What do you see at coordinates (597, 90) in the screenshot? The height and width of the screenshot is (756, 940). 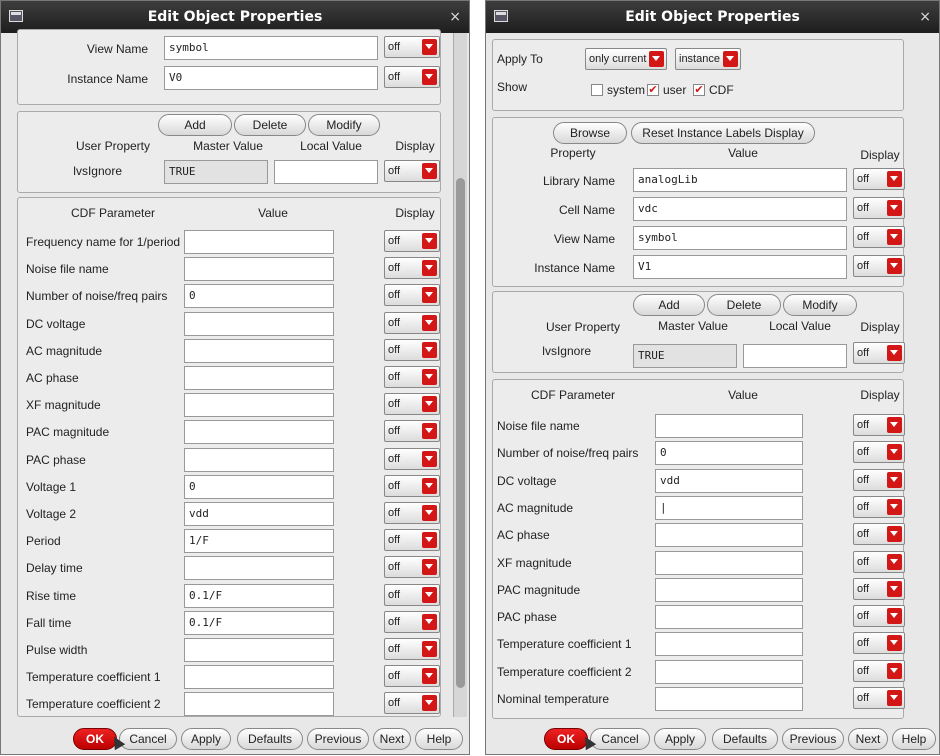 I see `system-checkbox` at bounding box center [597, 90].